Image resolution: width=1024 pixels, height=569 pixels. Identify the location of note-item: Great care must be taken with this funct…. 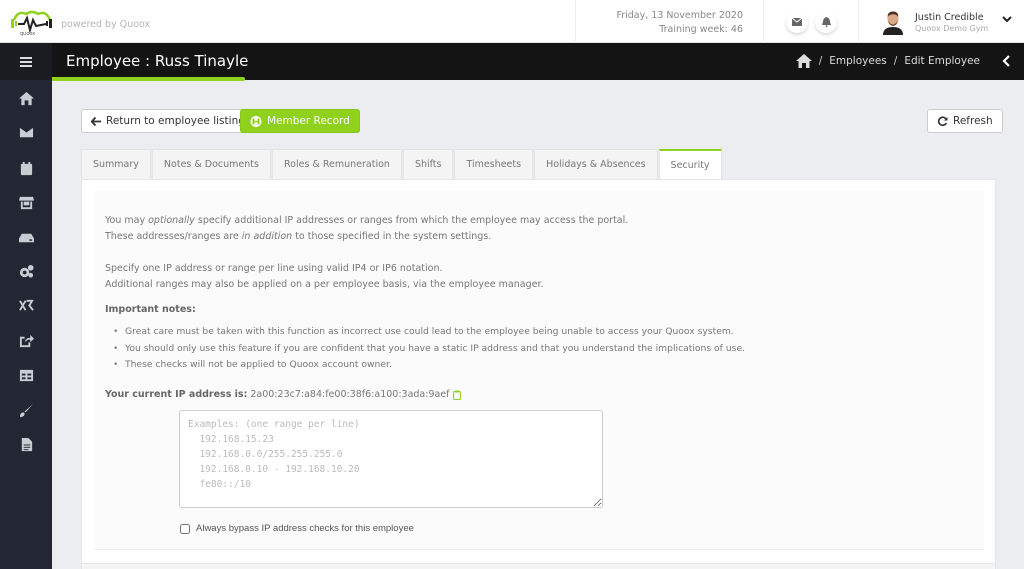
(429, 332).